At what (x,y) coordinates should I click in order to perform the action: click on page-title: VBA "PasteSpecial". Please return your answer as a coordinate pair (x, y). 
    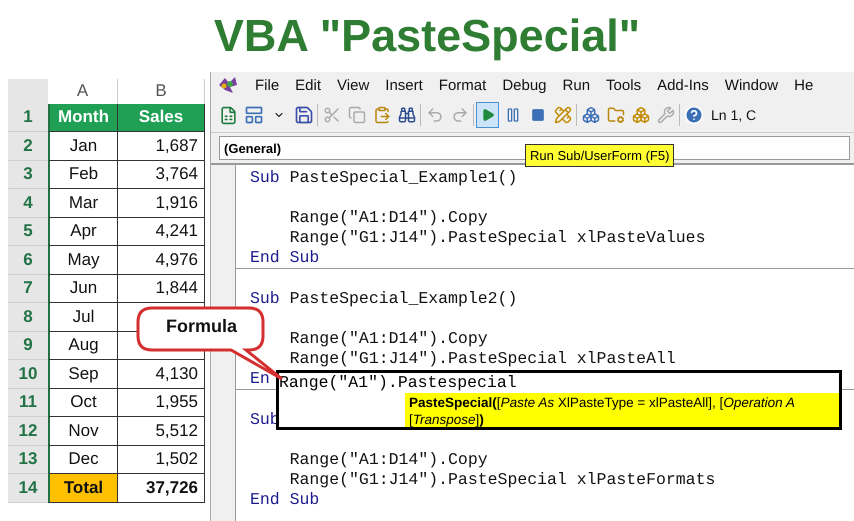
    Looking at the image, I should click on (427, 36).